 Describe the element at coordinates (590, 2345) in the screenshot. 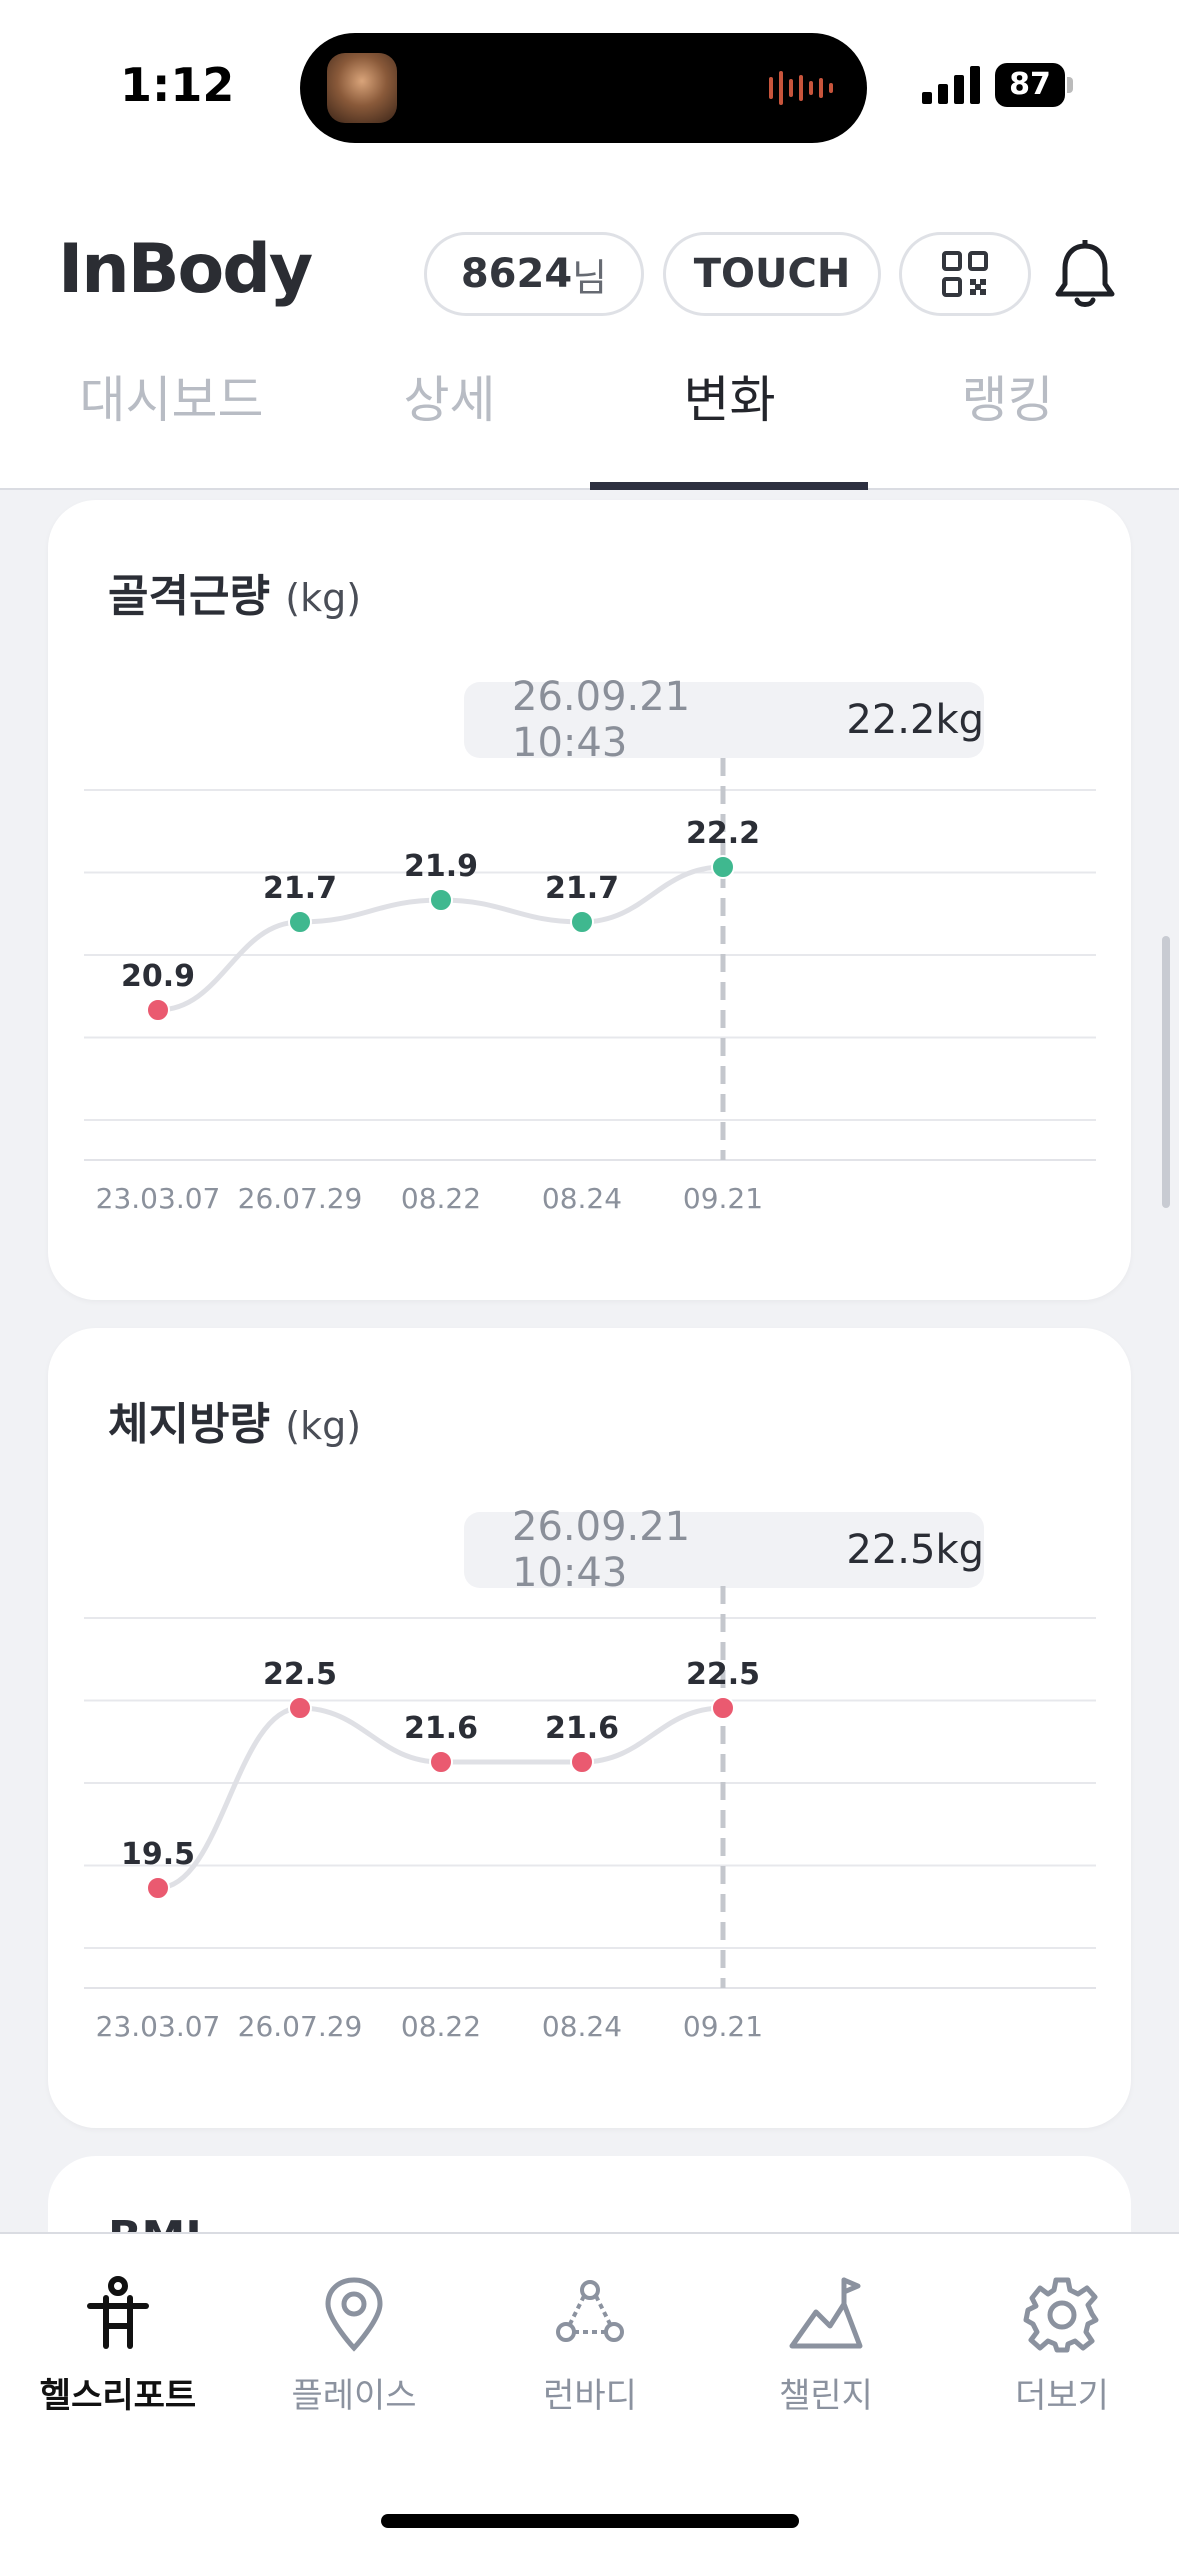

I see `nav-runbody: 런바디` at that location.